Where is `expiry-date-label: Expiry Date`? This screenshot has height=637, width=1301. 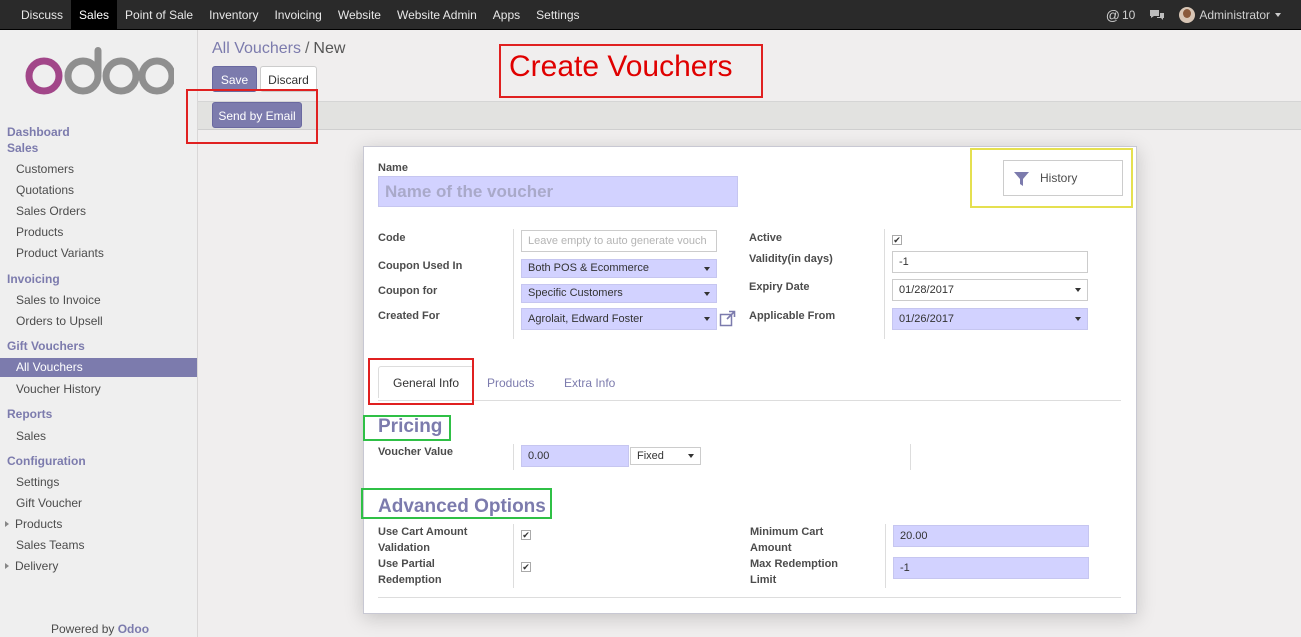 expiry-date-label: Expiry Date is located at coordinates (779, 287).